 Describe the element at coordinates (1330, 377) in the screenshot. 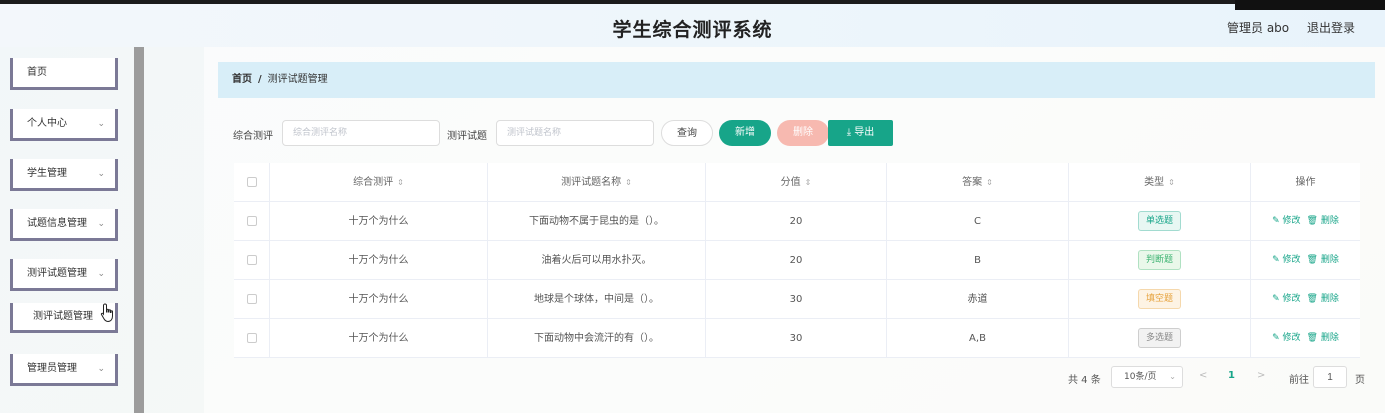

I see `goto-page-input` at that location.